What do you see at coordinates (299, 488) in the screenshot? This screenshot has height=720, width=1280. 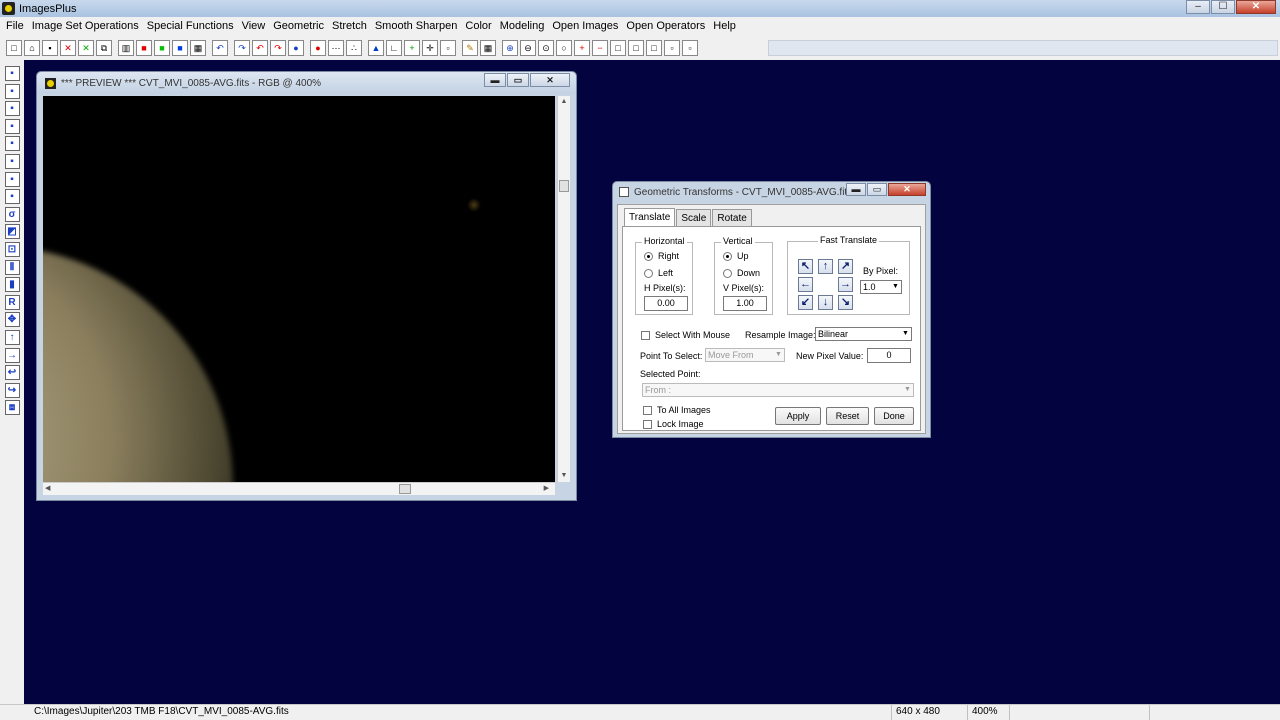 I see `horizontal-scrollbar: ◀ ▶` at bounding box center [299, 488].